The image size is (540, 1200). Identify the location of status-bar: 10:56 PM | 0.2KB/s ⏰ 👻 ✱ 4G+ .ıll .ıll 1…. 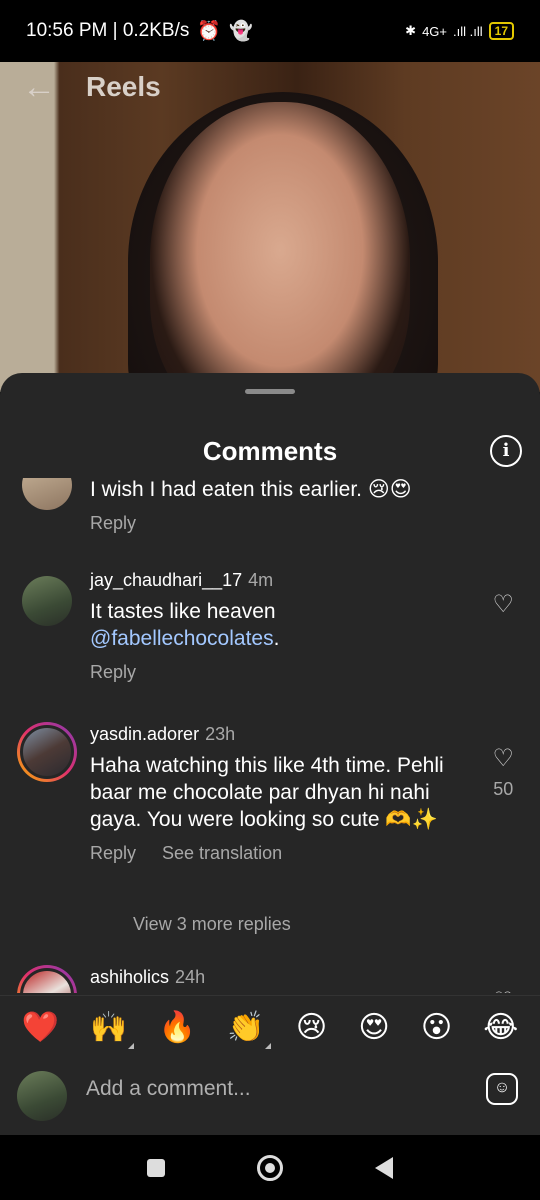
(270, 31).